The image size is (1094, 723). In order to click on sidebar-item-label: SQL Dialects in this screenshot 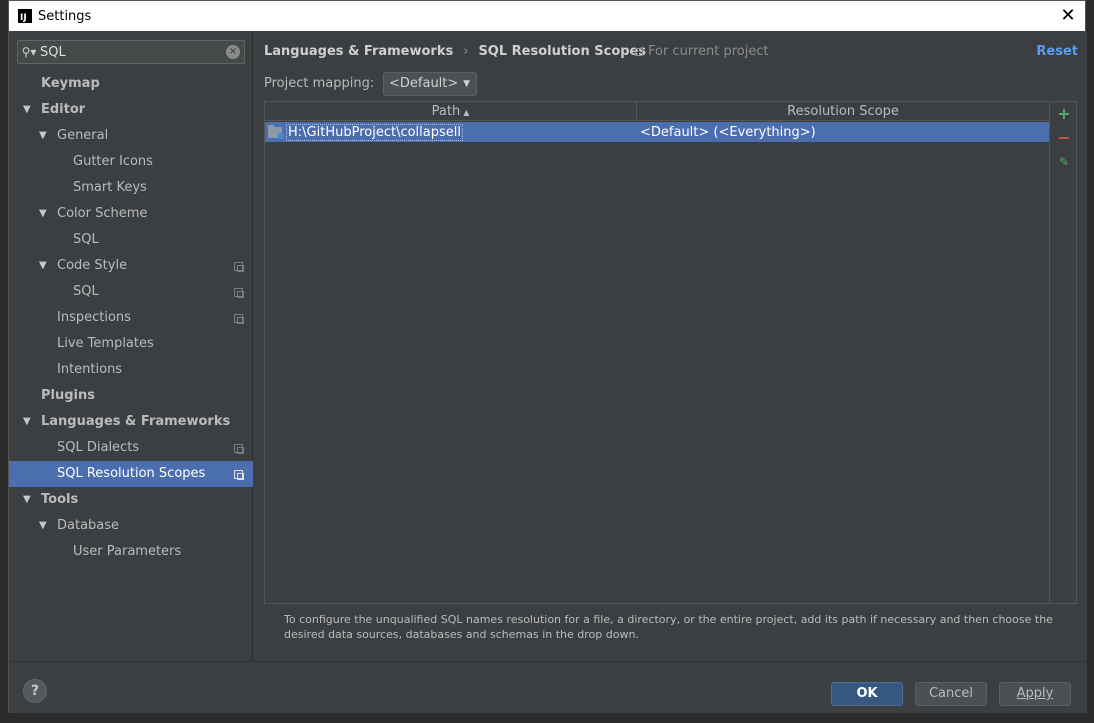, I will do `click(98, 447)`.